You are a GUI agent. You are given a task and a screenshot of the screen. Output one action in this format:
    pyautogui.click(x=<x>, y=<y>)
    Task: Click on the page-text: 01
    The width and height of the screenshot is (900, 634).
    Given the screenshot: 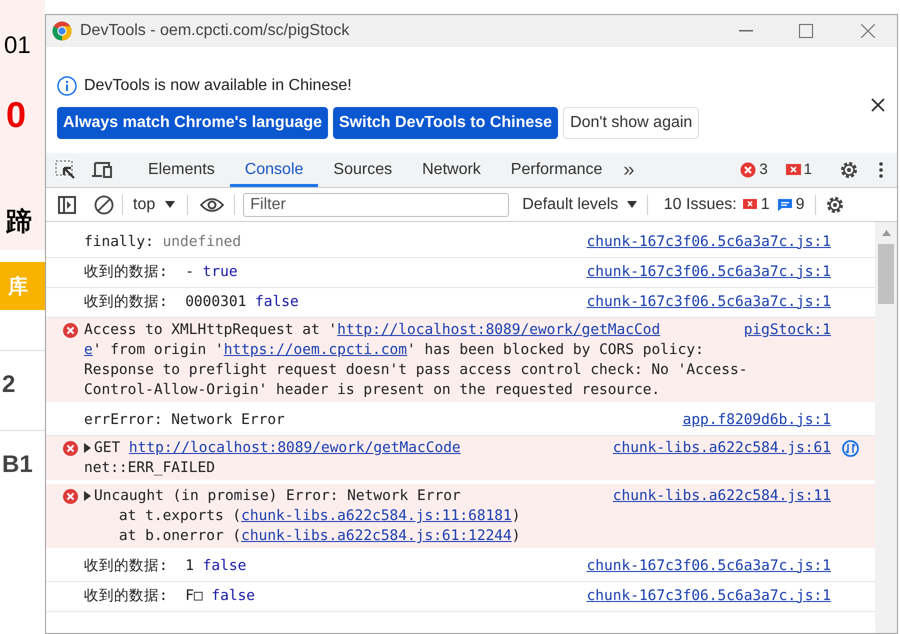 What is the action you would take?
    pyautogui.click(x=22, y=40)
    